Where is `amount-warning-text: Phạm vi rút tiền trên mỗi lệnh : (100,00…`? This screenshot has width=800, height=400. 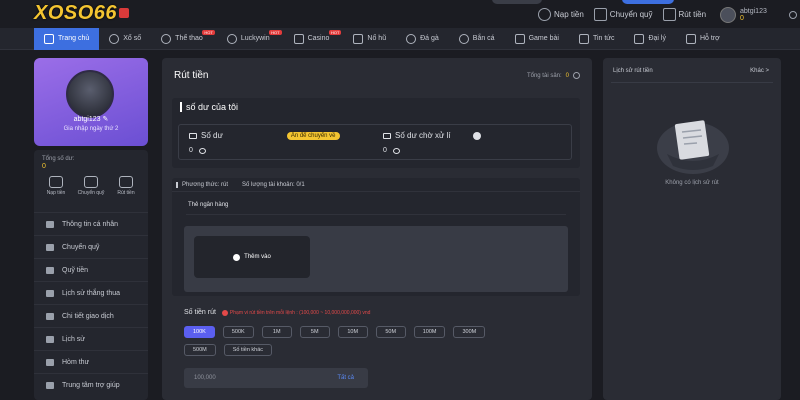 amount-warning-text: Phạm vi rút tiền trên mỗi lệnh : (100,00… is located at coordinates (300, 312).